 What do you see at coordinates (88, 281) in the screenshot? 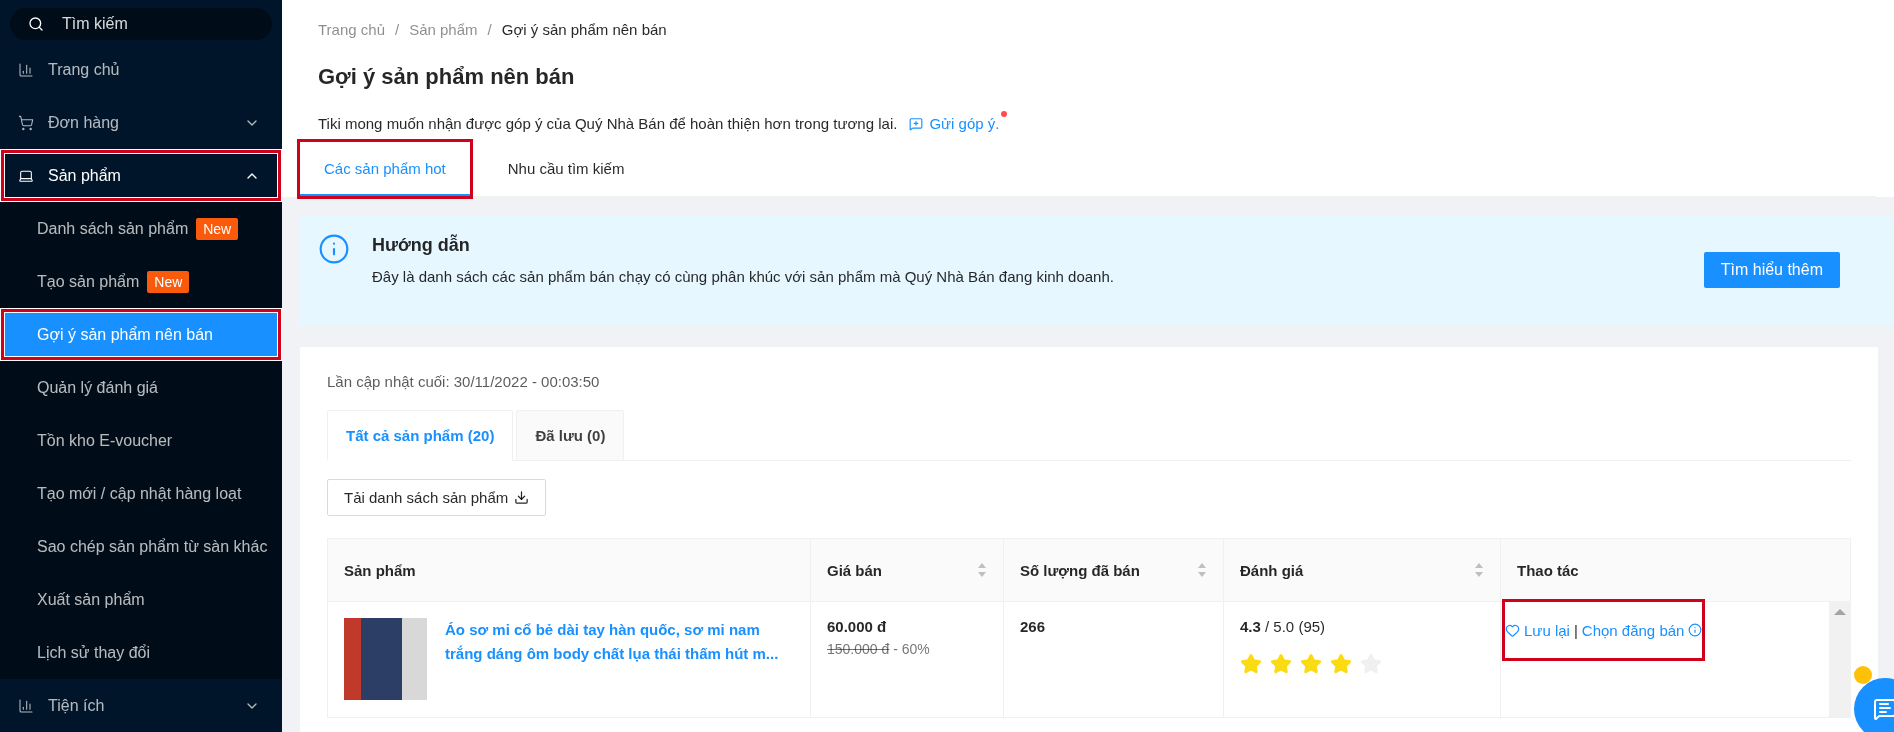
I see `submenu-label: Tạo sản phẩm` at bounding box center [88, 281].